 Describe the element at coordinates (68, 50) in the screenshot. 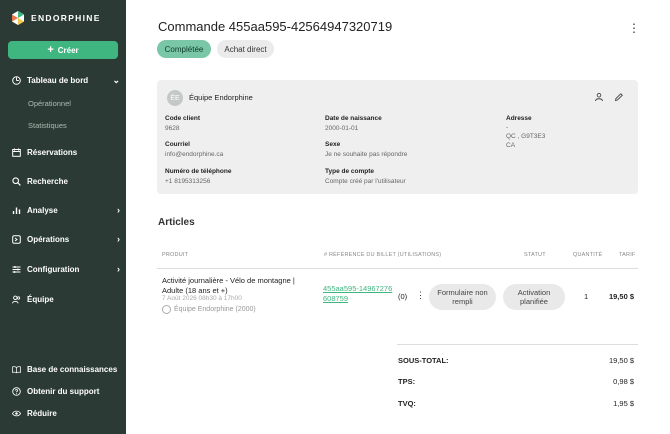

I see `create-button-label: Créer` at that location.